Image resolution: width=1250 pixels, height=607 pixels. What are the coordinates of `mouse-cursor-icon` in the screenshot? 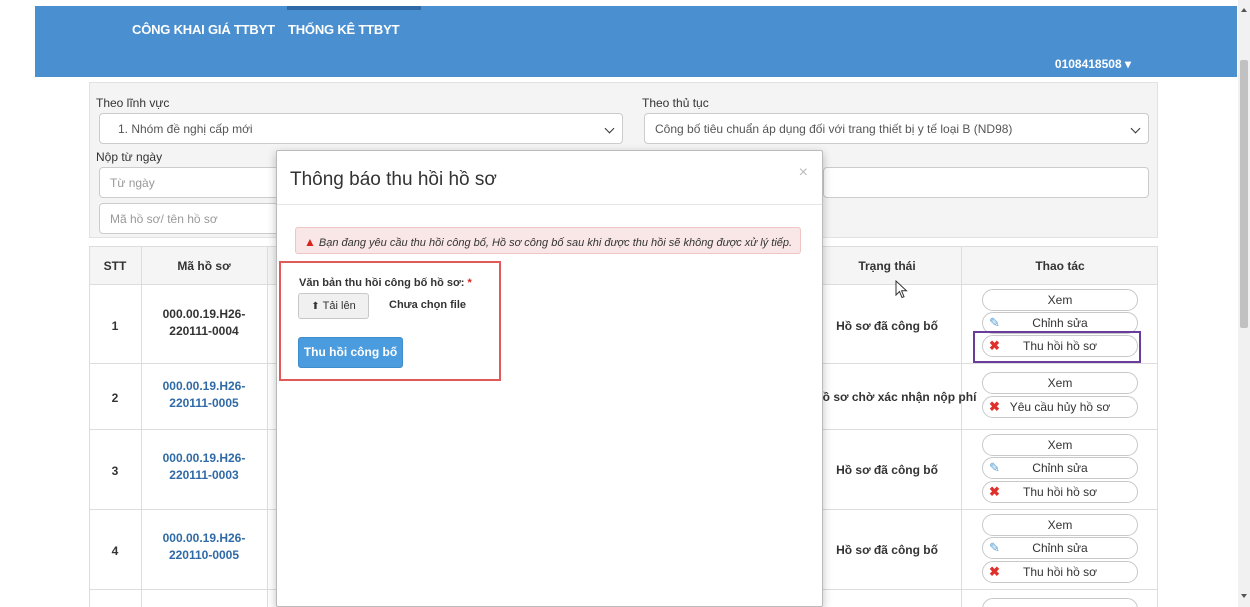 It's located at (901, 289).